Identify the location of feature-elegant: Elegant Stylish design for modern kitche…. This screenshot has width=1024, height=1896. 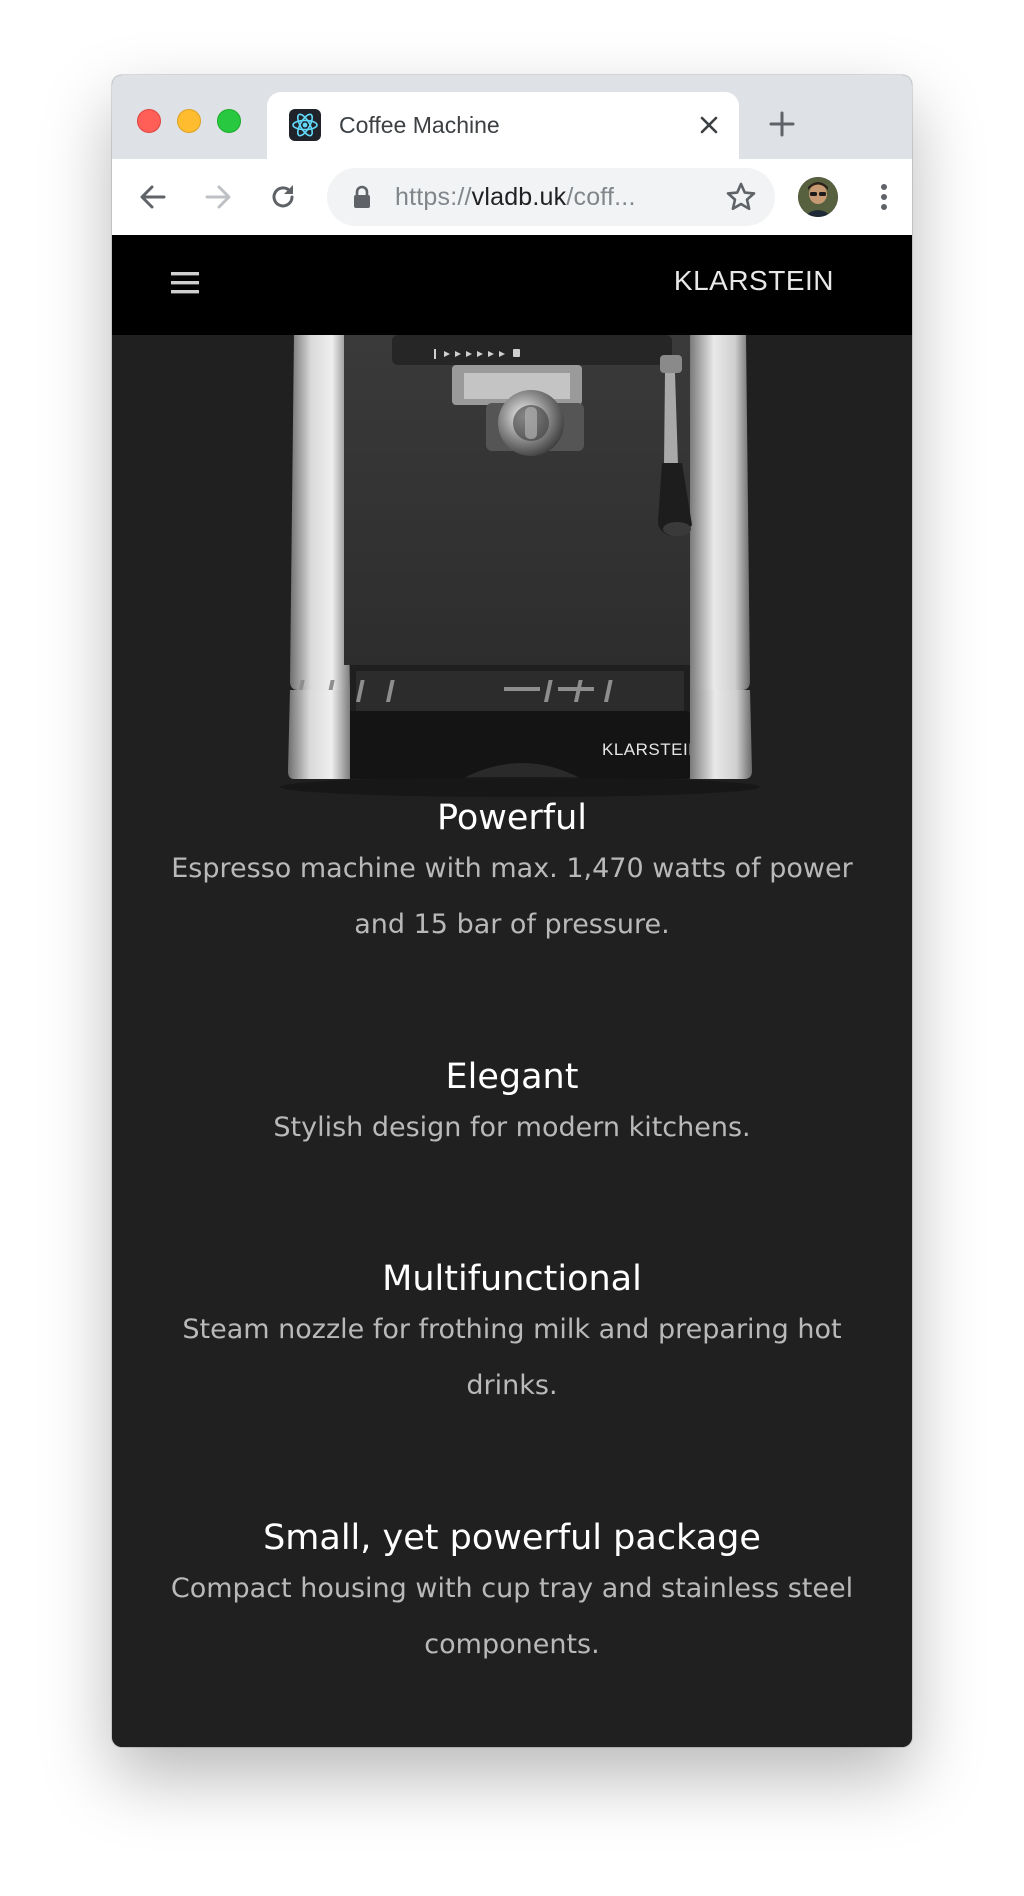
(512, 1105).